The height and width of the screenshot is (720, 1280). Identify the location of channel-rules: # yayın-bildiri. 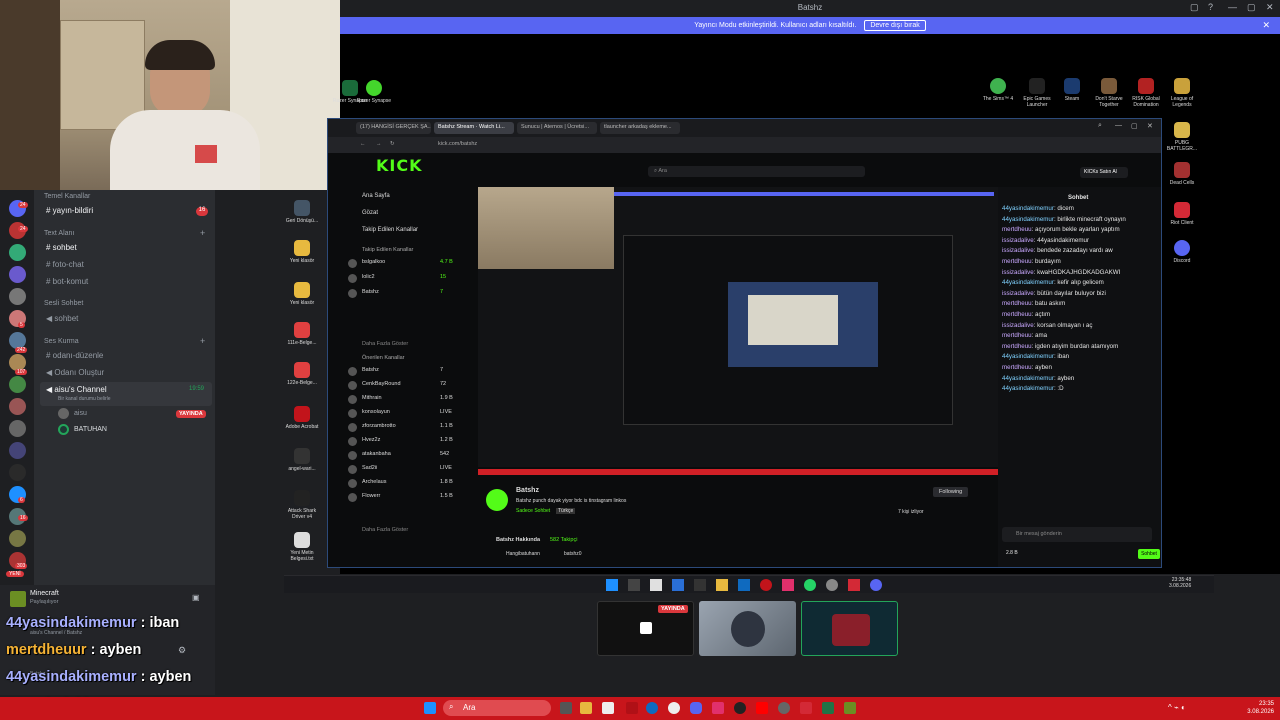
(69, 210).